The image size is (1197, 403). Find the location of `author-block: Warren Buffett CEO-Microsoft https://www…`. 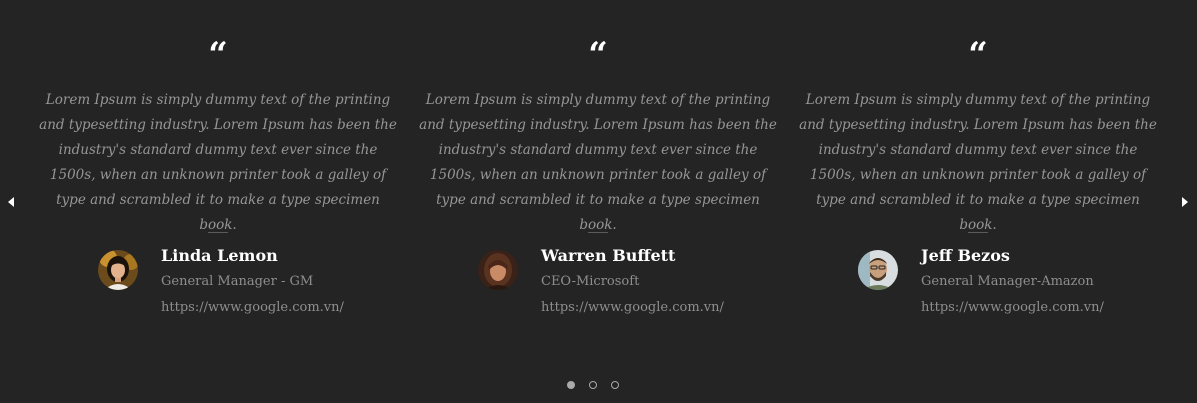

author-block: Warren Buffett CEO-Microsoft https://www… is located at coordinates (628, 286).